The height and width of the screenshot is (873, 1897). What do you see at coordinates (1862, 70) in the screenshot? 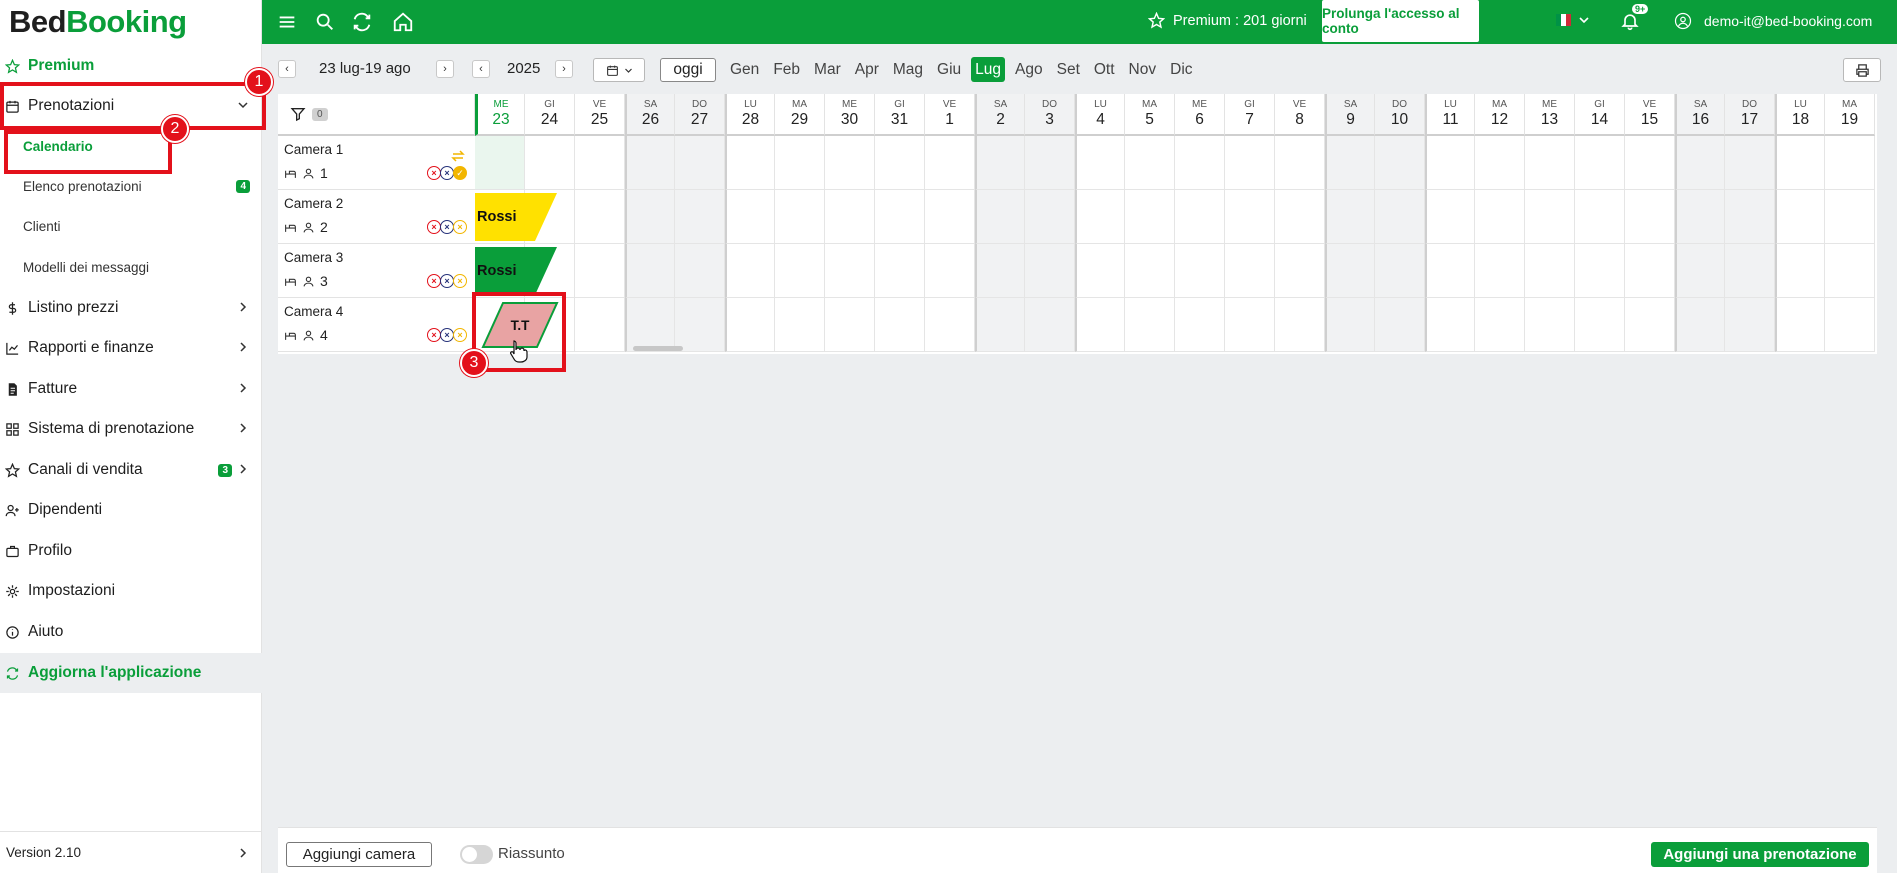
I see `print-button` at bounding box center [1862, 70].